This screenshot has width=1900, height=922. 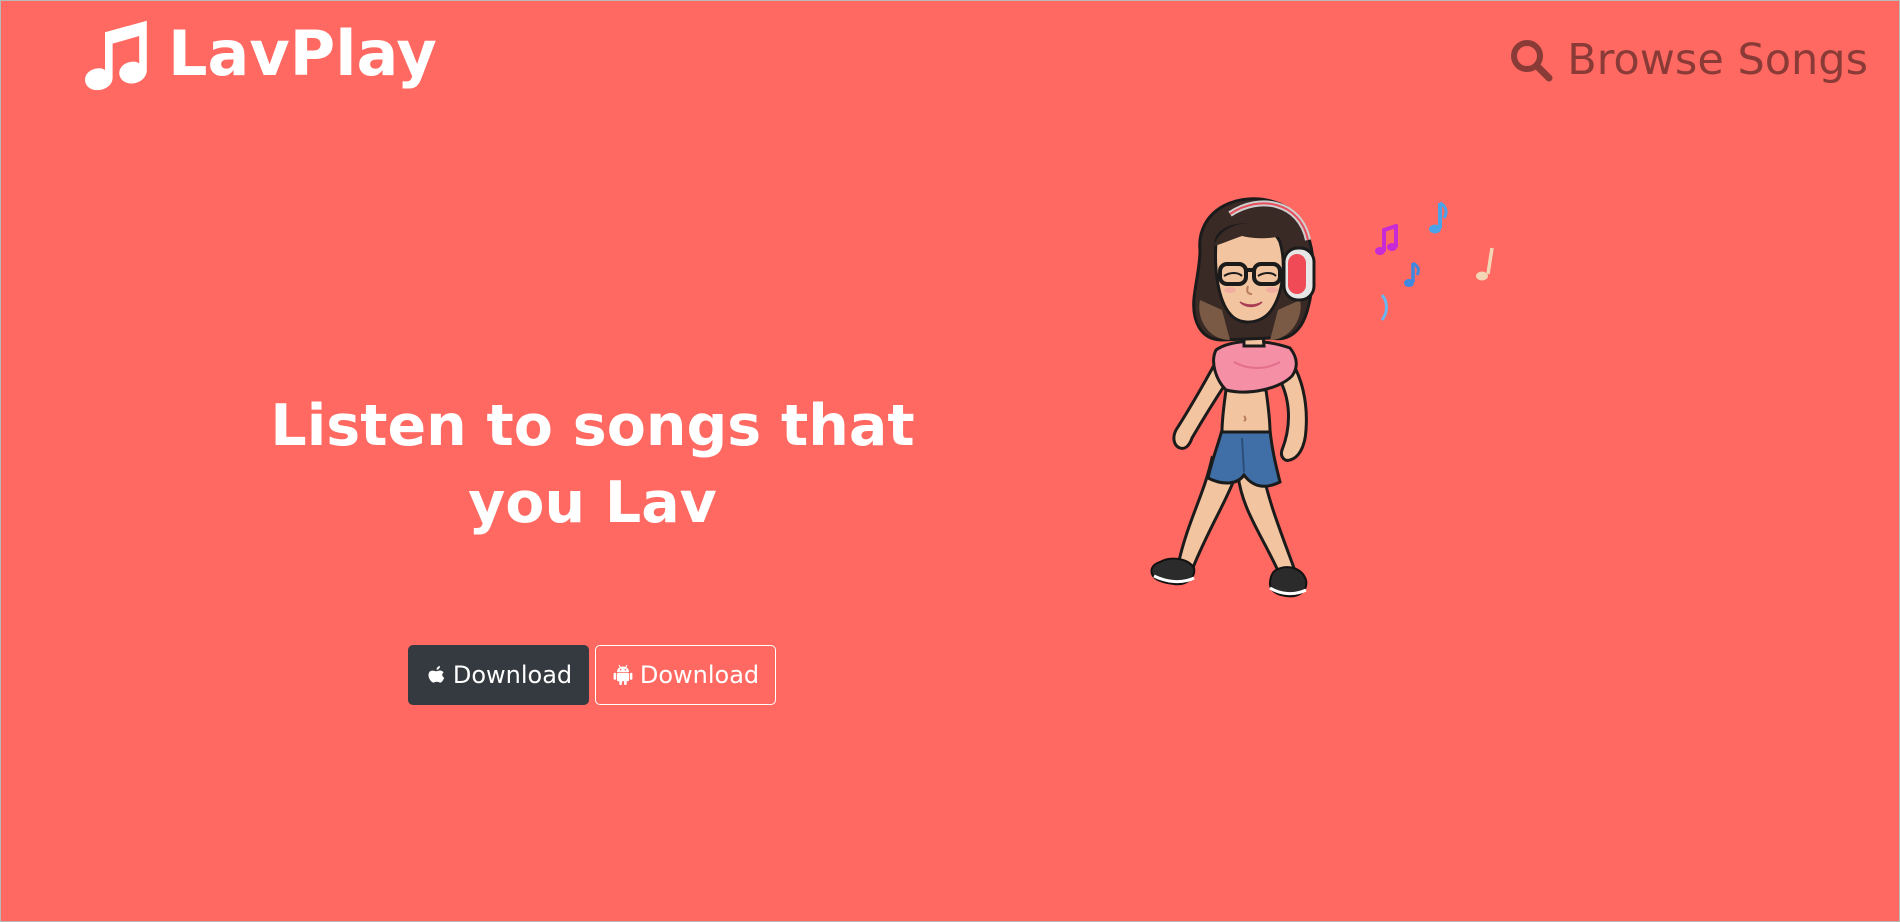 What do you see at coordinates (623, 674) in the screenshot?
I see `android-icon` at bounding box center [623, 674].